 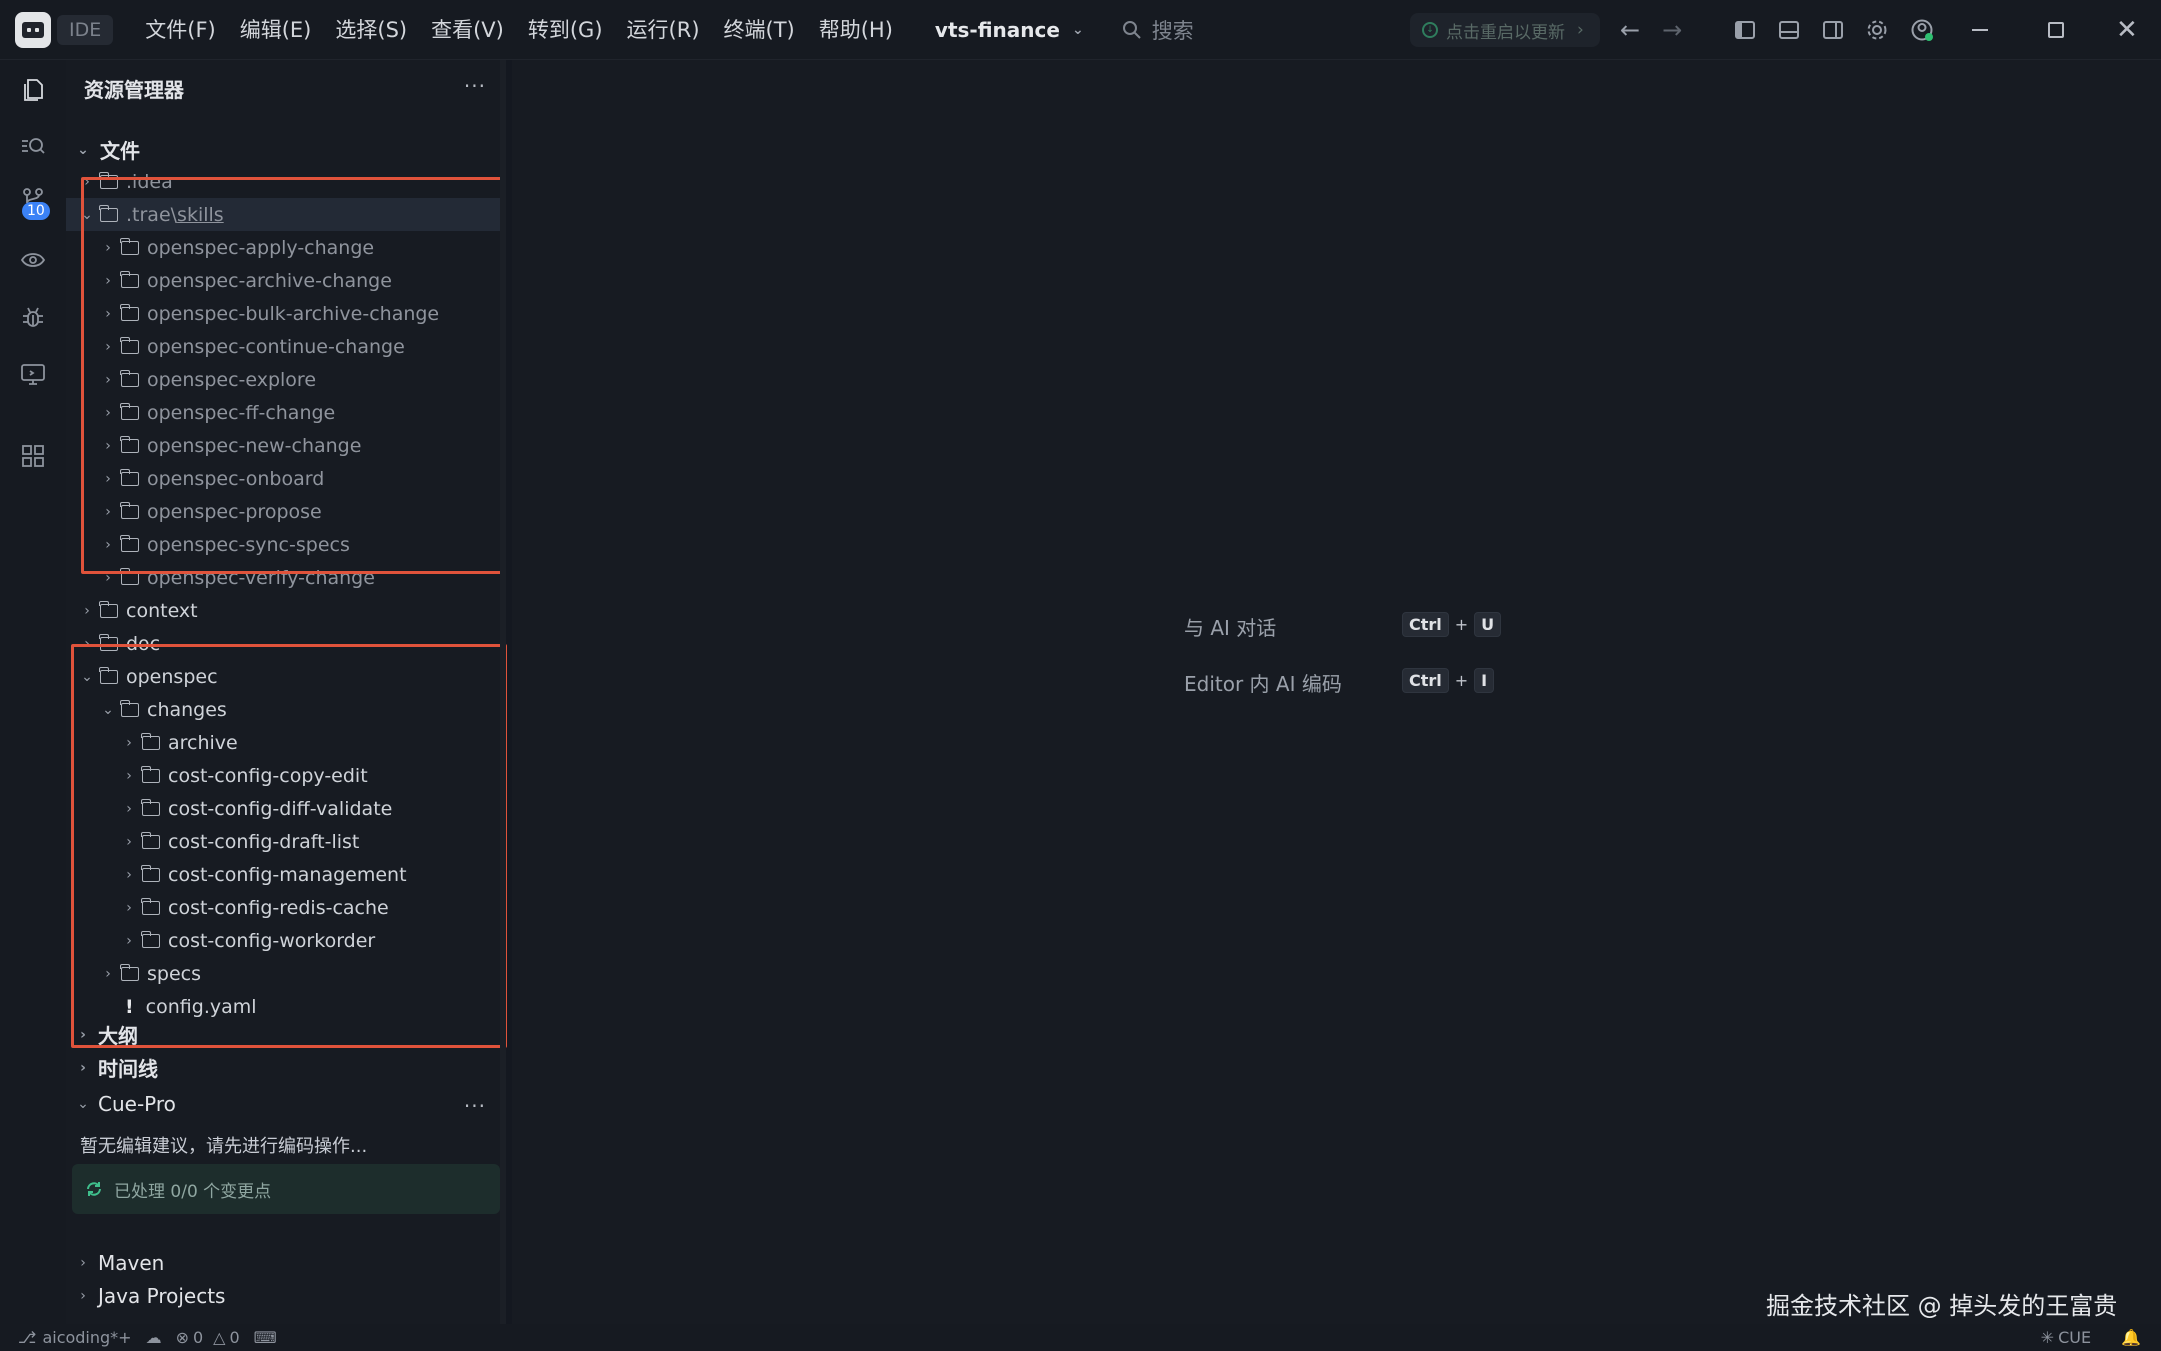 What do you see at coordinates (759, 30) in the screenshot?
I see `menu-item-6: 终端(T)` at bounding box center [759, 30].